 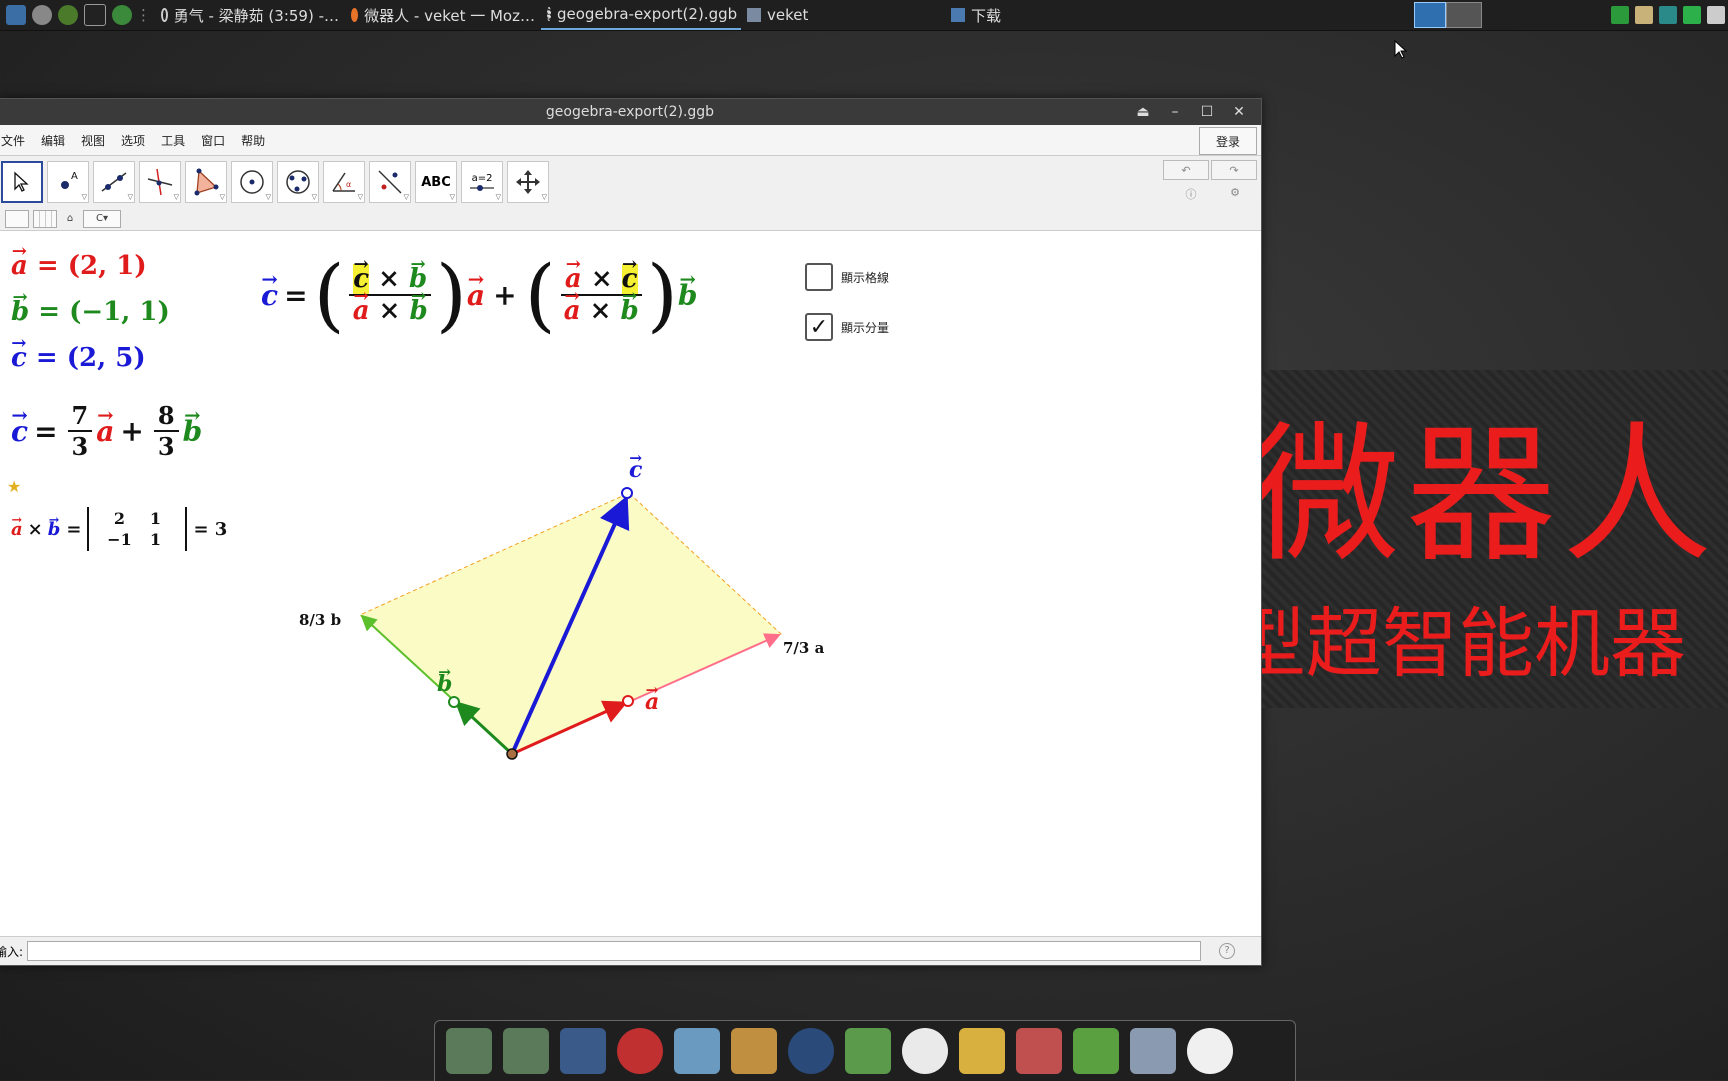 I want to click on checkbox-box, so click(x=819, y=277).